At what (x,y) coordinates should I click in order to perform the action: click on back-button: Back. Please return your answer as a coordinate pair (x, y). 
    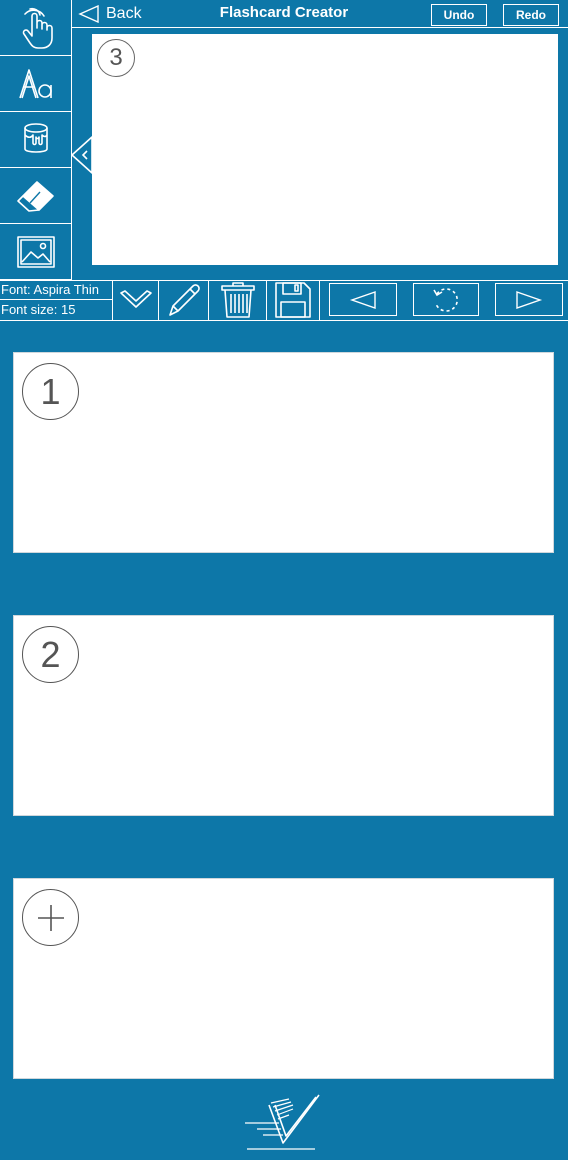
    Looking at the image, I should click on (110, 14).